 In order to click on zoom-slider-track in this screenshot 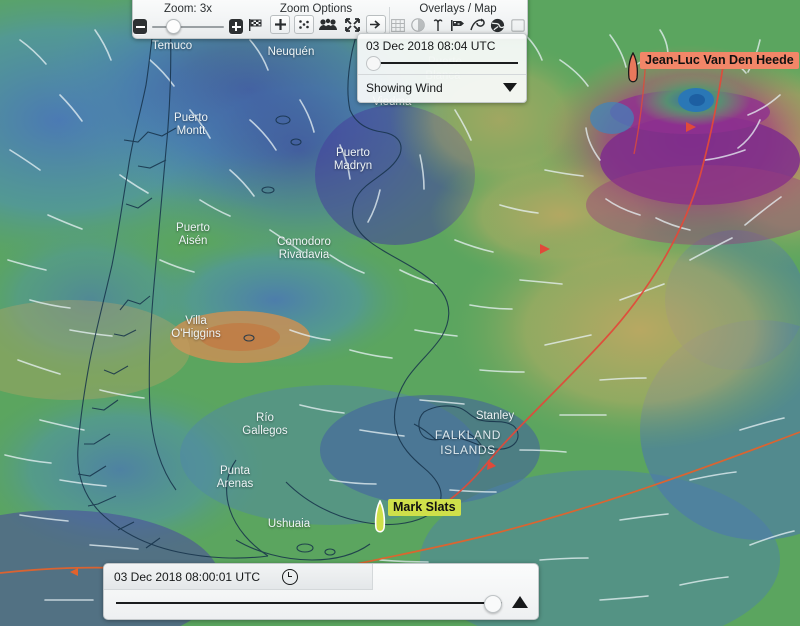, I will do `click(188, 26)`.